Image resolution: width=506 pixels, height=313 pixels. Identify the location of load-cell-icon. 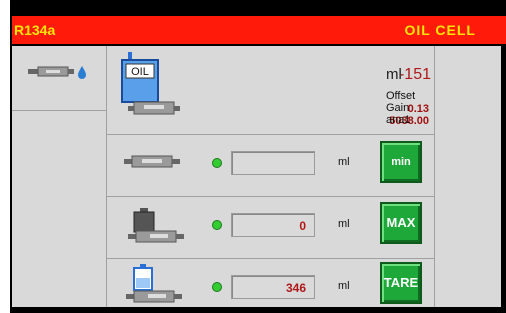
(152, 161).